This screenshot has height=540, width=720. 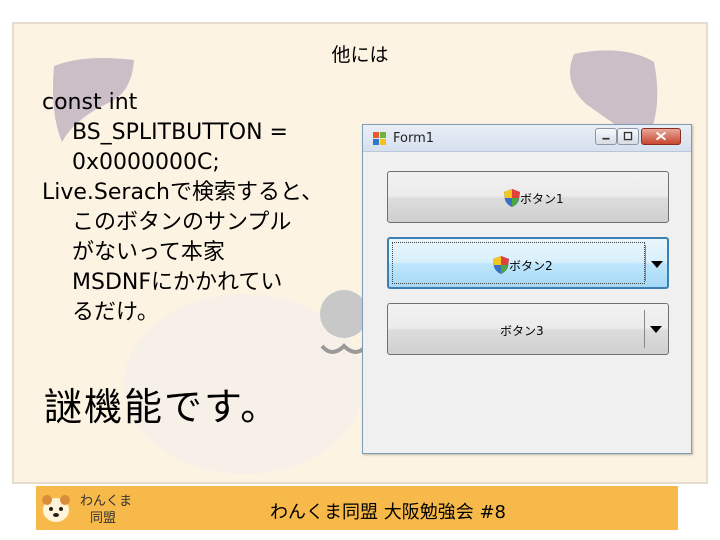 I want to click on body-line: const int, so click(x=90, y=102).